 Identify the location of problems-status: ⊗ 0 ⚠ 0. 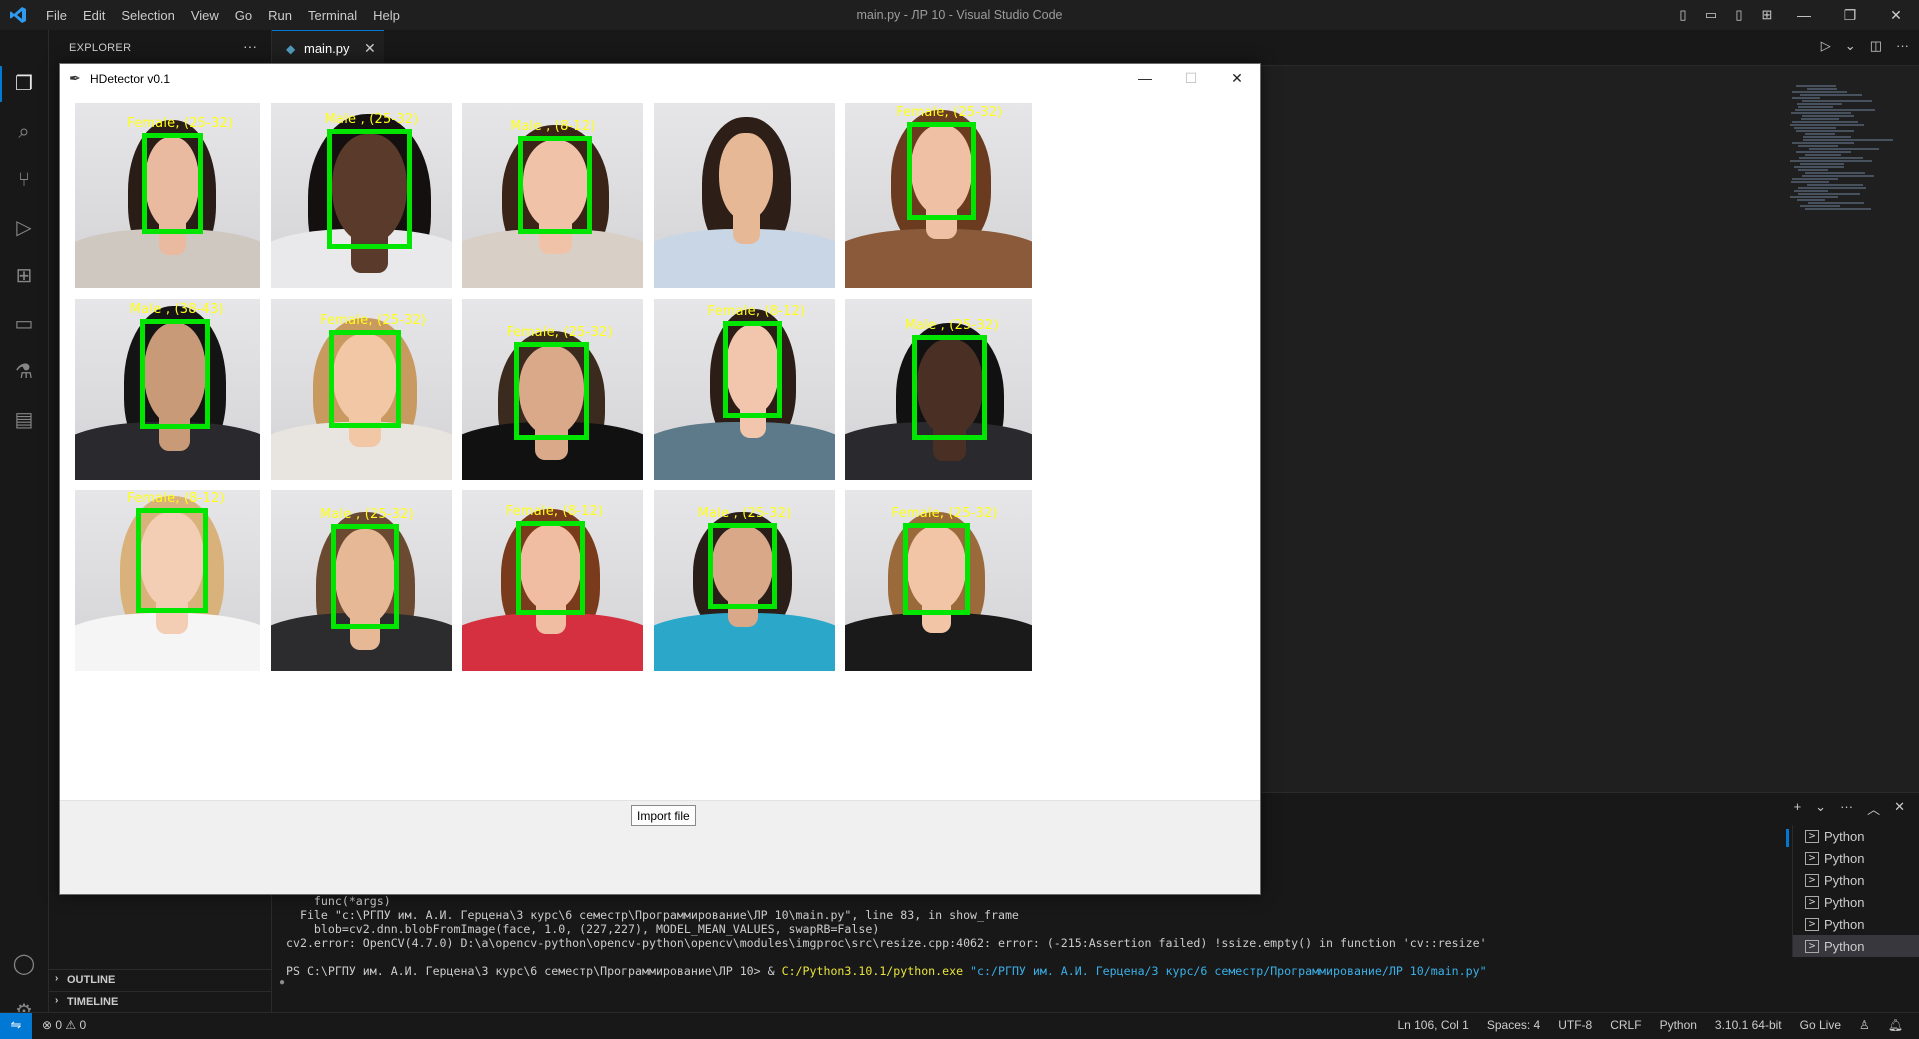
(64, 1025).